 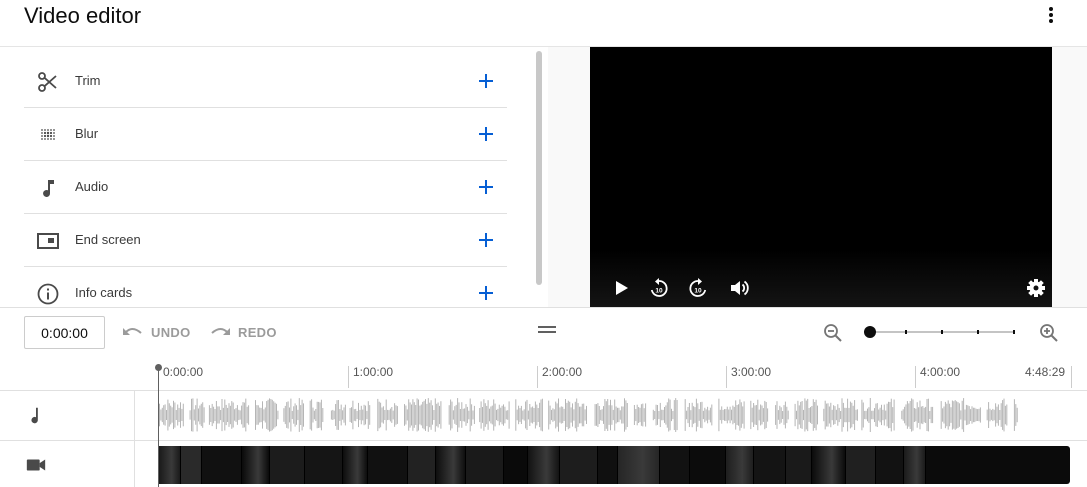 I want to click on play-icon, so click(x=621, y=288).